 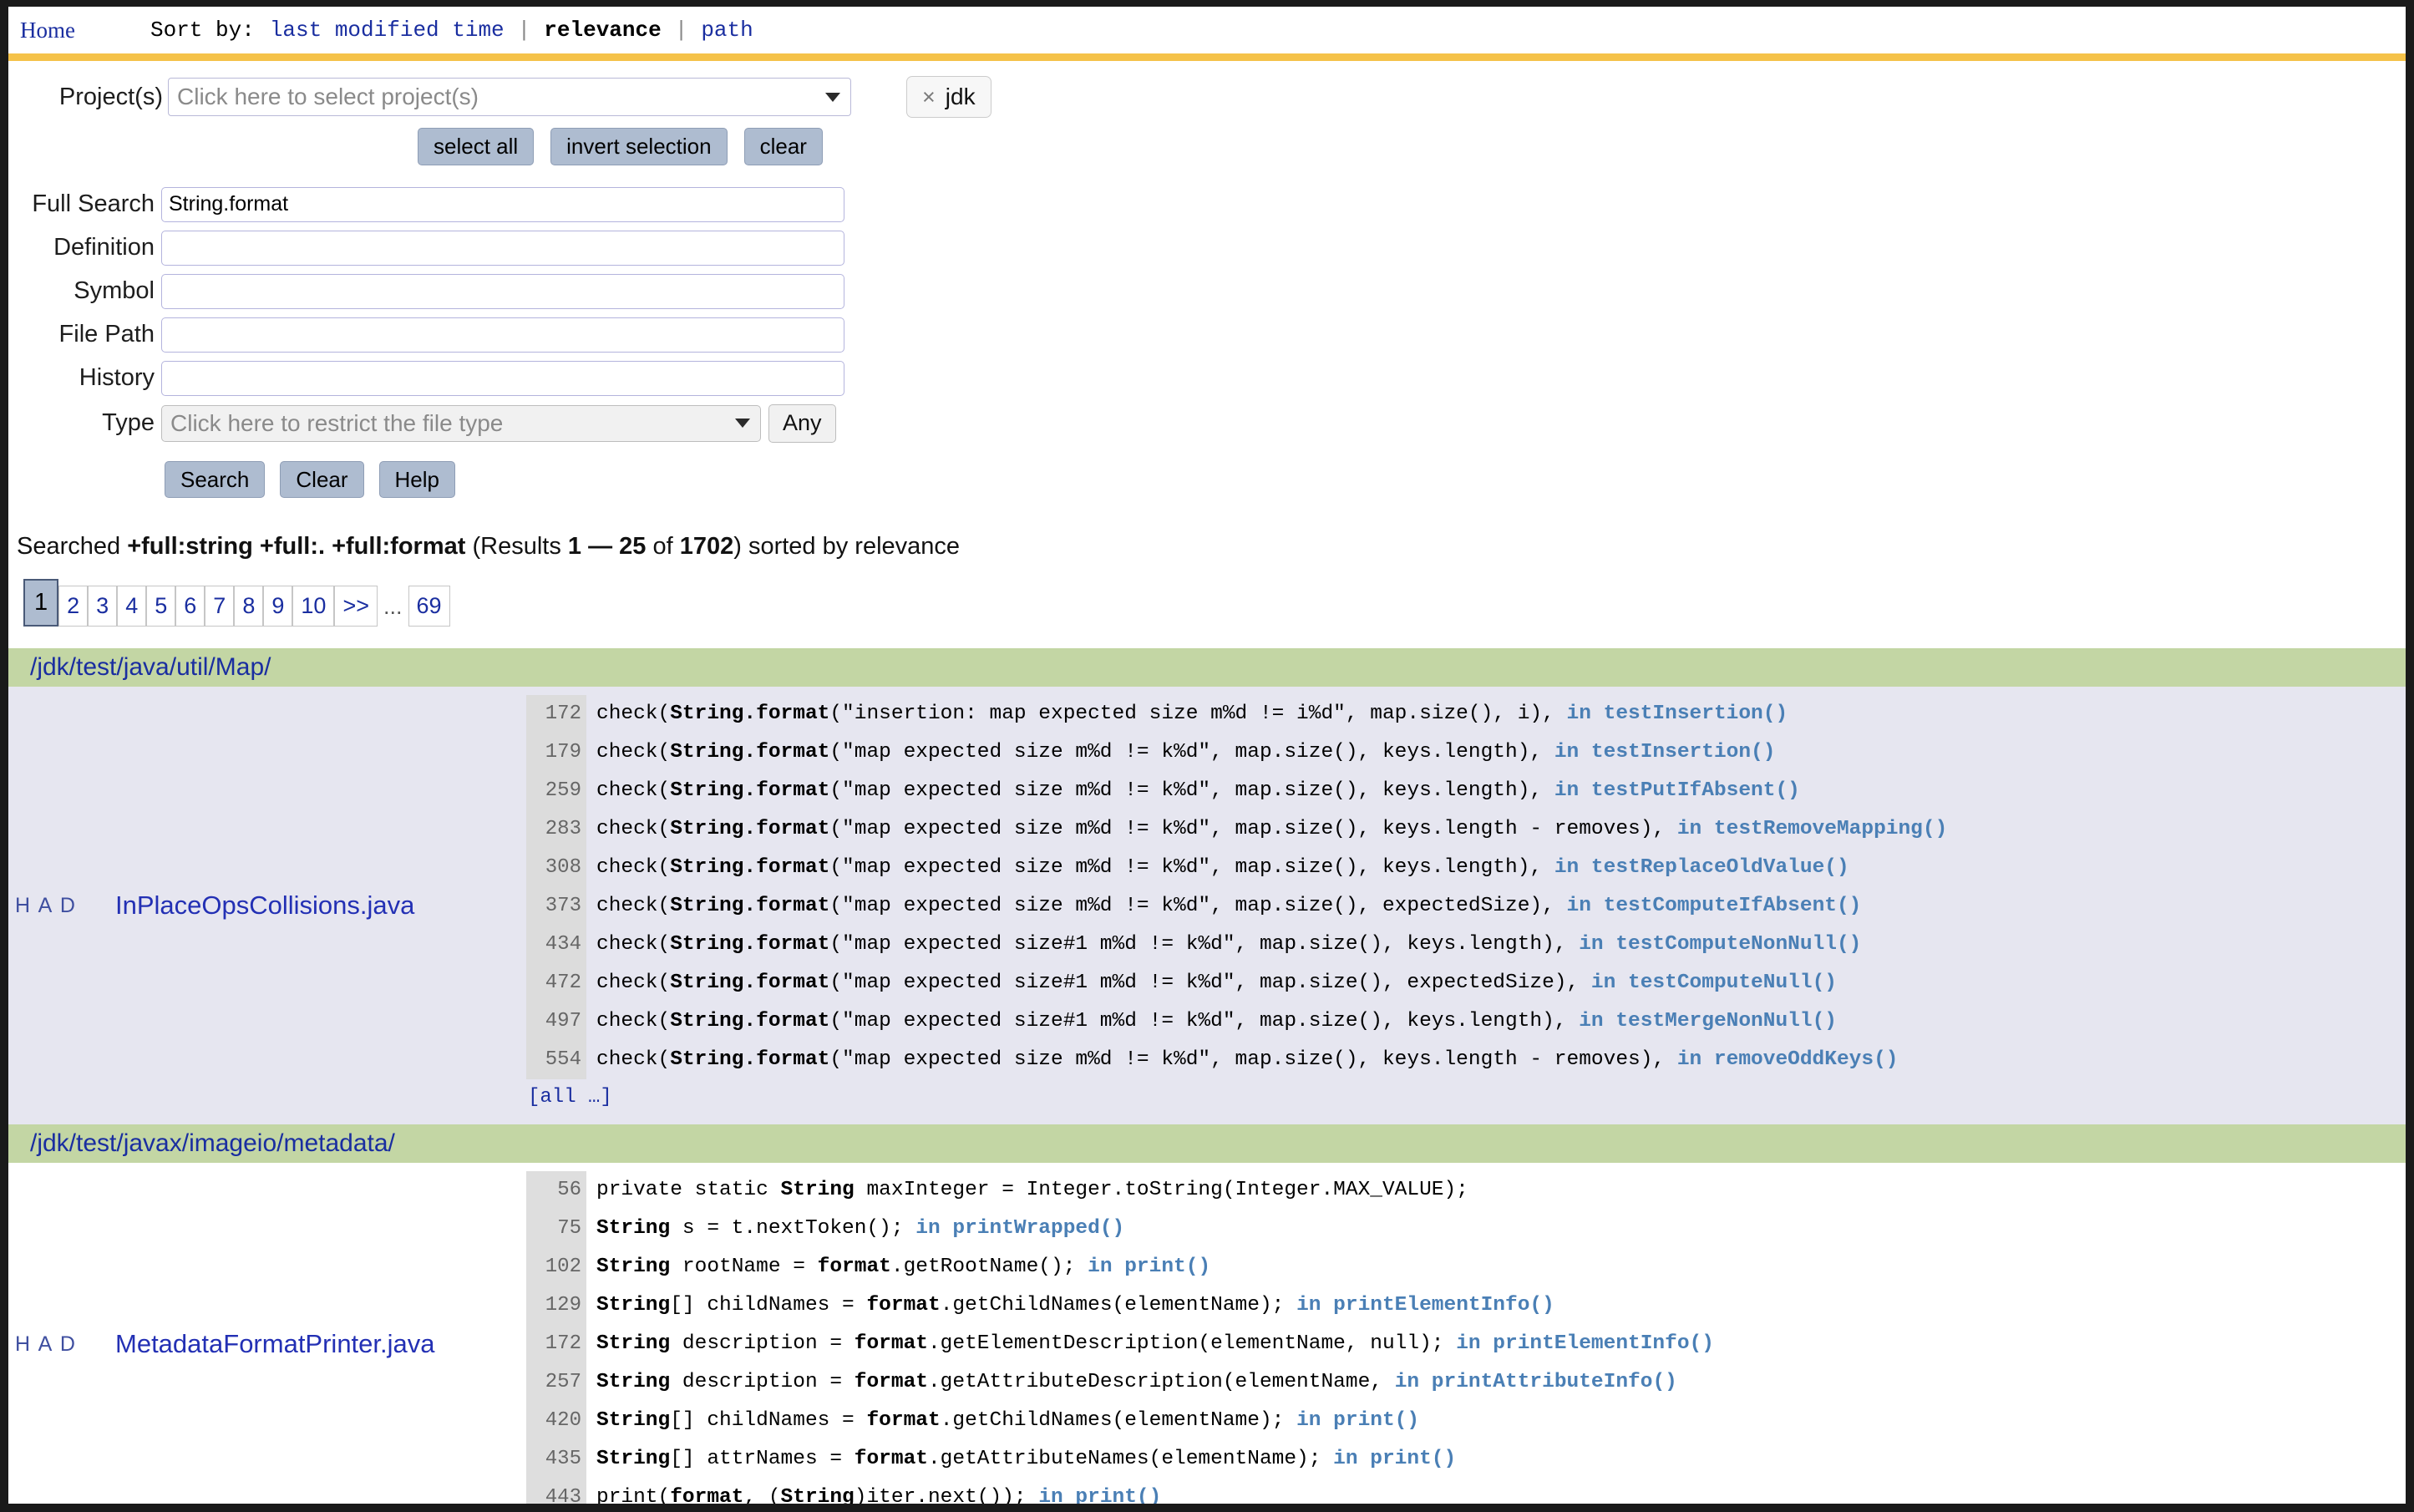 What do you see at coordinates (47, 30) in the screenshot?
I see `home-link: Home` at bounding box center [47, 30].